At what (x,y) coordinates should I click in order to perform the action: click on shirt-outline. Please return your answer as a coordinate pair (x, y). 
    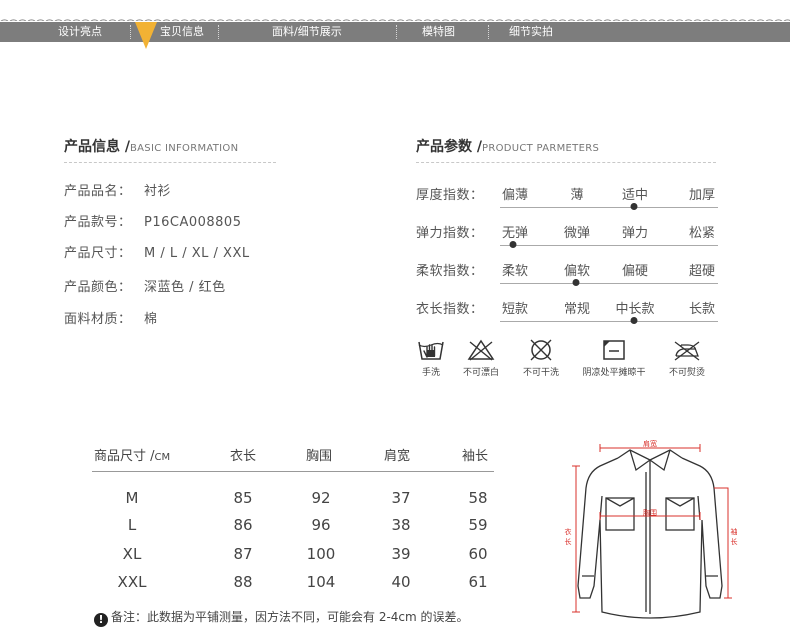
    Looking at the image, I should click on (650, 534).